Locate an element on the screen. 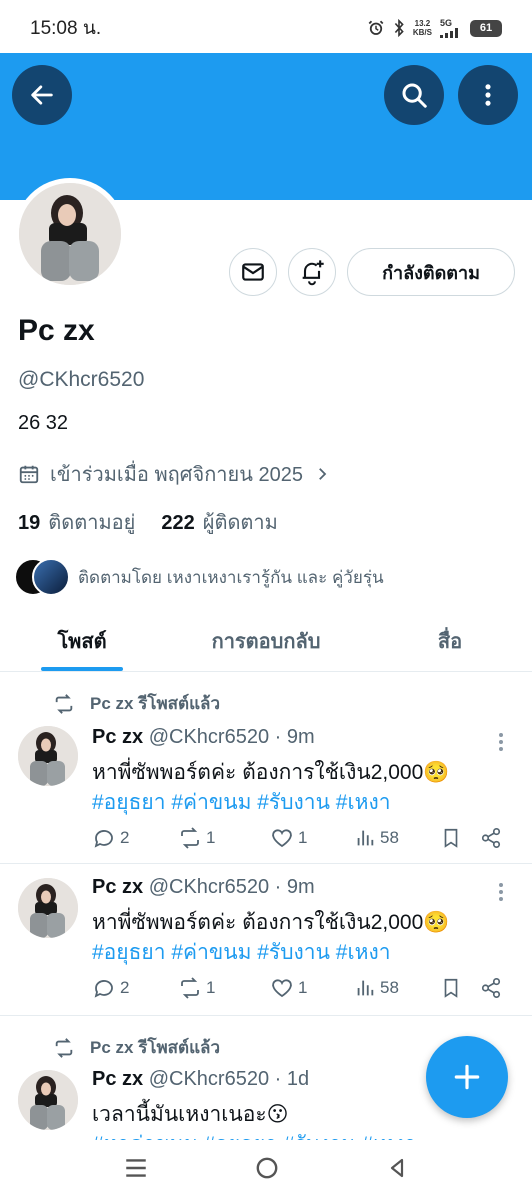  signal-icon is located at coordinates (449, 32).